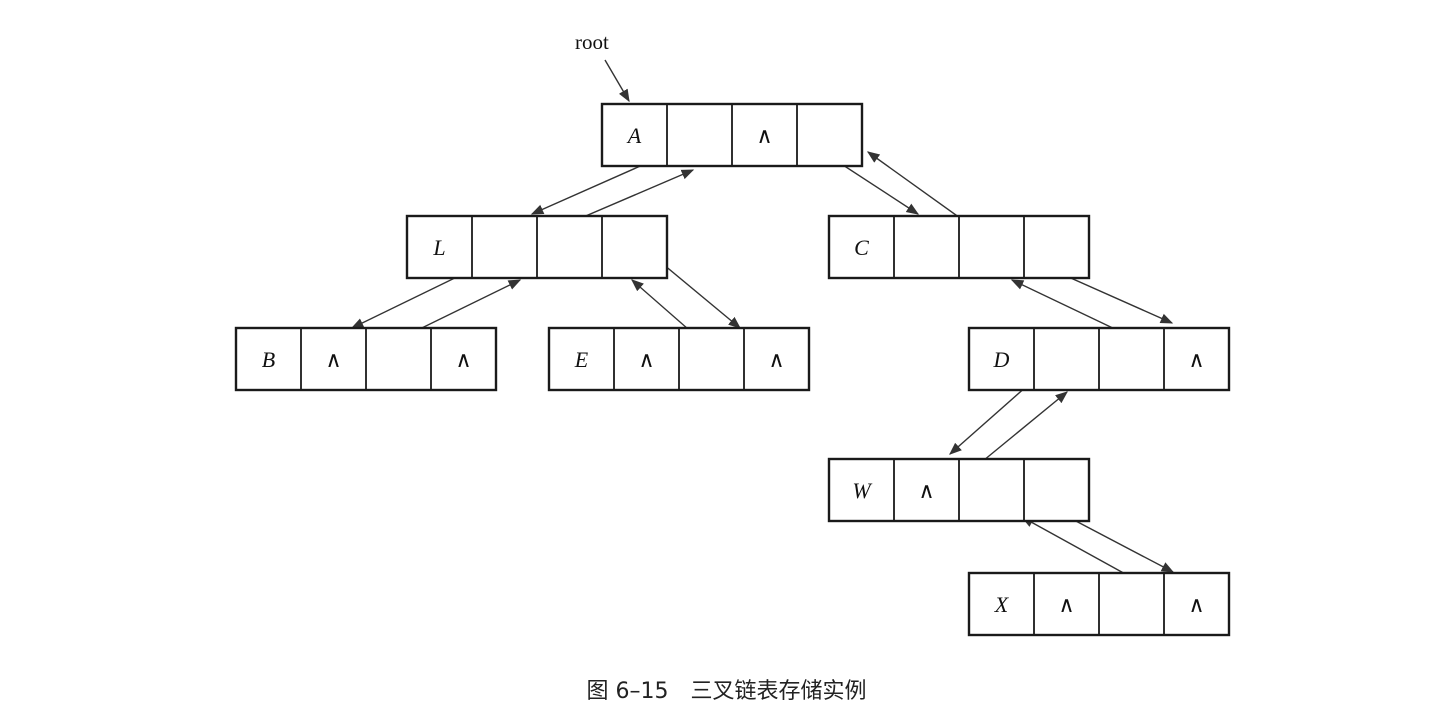  I want to click on node-data-label: B, so click(268, 359).